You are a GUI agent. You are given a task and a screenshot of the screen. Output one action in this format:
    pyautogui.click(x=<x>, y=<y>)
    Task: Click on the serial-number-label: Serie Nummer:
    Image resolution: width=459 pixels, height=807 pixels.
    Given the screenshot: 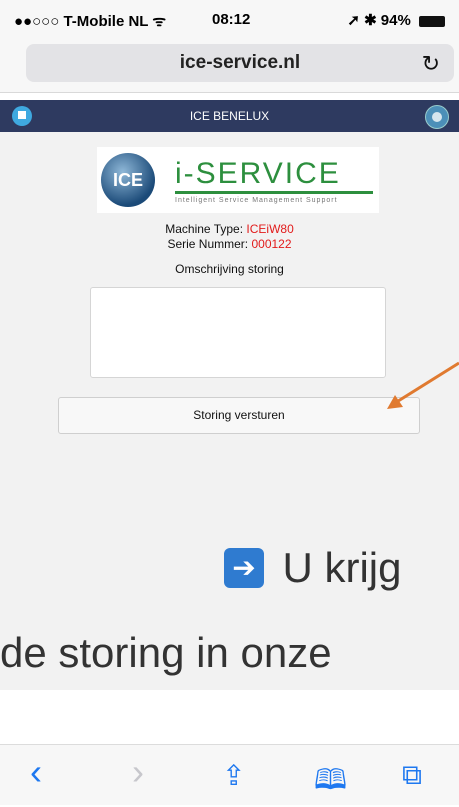 What is the action you would take?
    pyautogui.click(x=208, y=244)
    